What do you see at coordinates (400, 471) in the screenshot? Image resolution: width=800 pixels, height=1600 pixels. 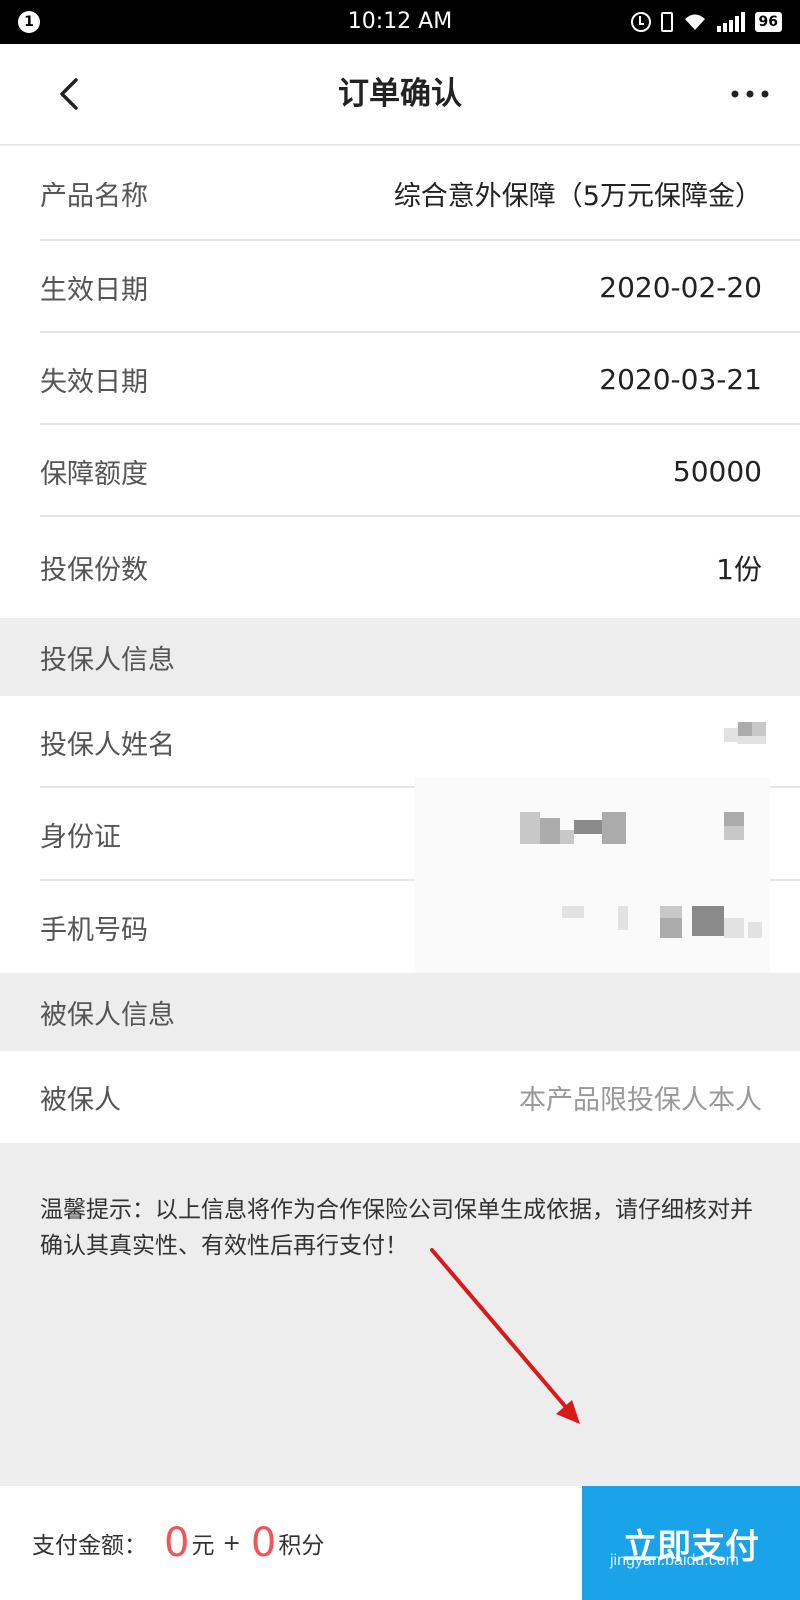 I see `coverage-amount-row: 保障额度 50000` at bounding box center [400, 471].